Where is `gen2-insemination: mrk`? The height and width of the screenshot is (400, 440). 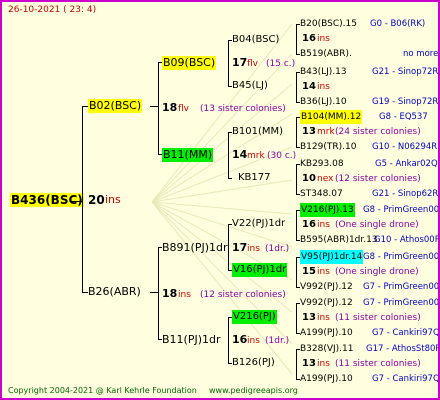
gen2-insemination: mrk is located at coordinates (256, 156).